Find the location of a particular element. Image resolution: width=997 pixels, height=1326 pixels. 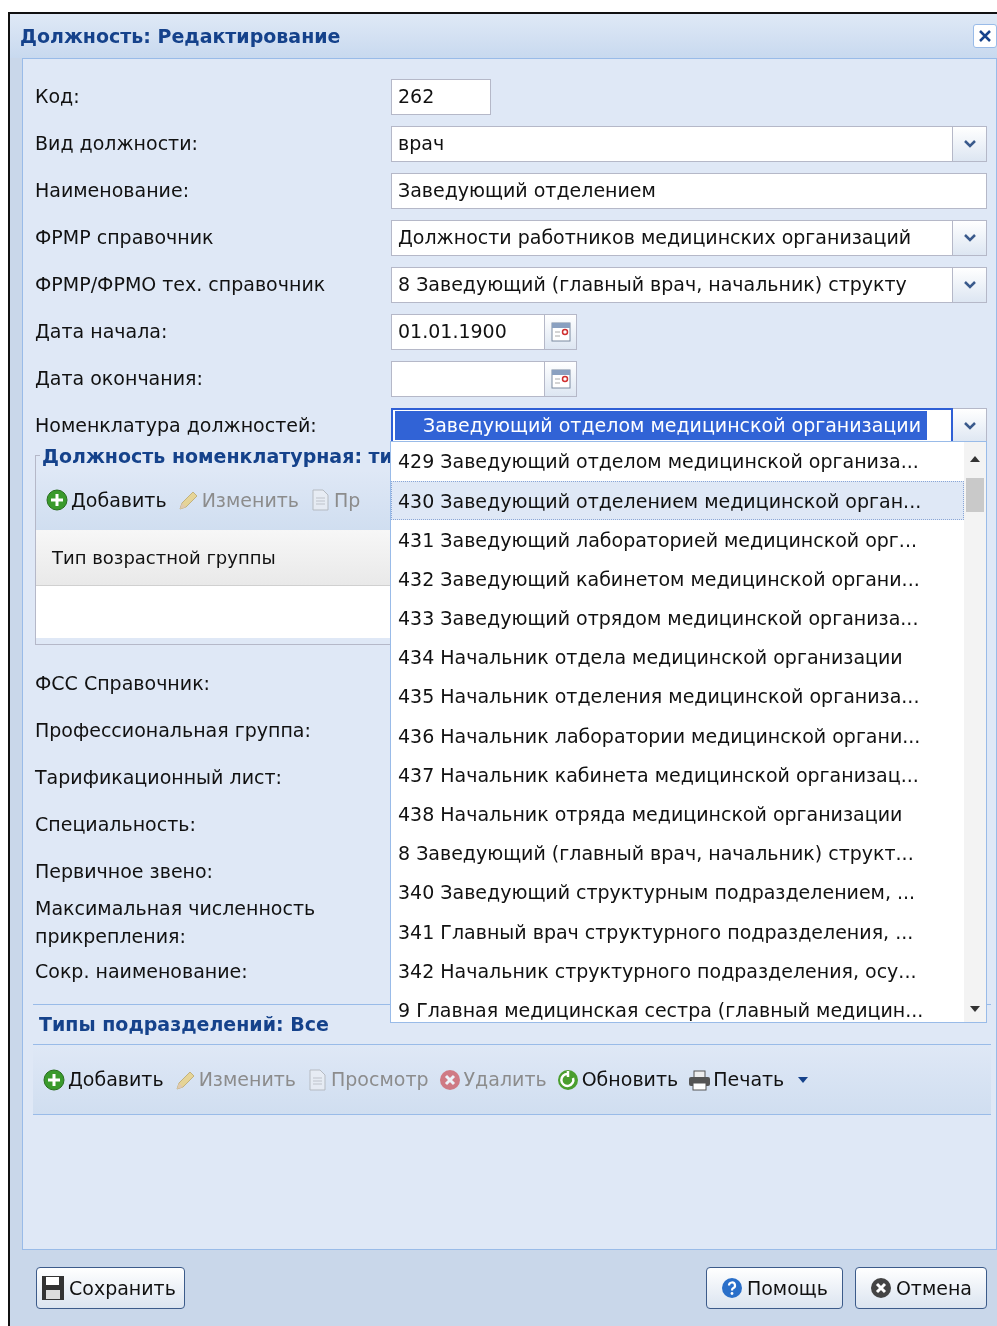

field-label: Первичное звено: is located at coordinates (125, 871).